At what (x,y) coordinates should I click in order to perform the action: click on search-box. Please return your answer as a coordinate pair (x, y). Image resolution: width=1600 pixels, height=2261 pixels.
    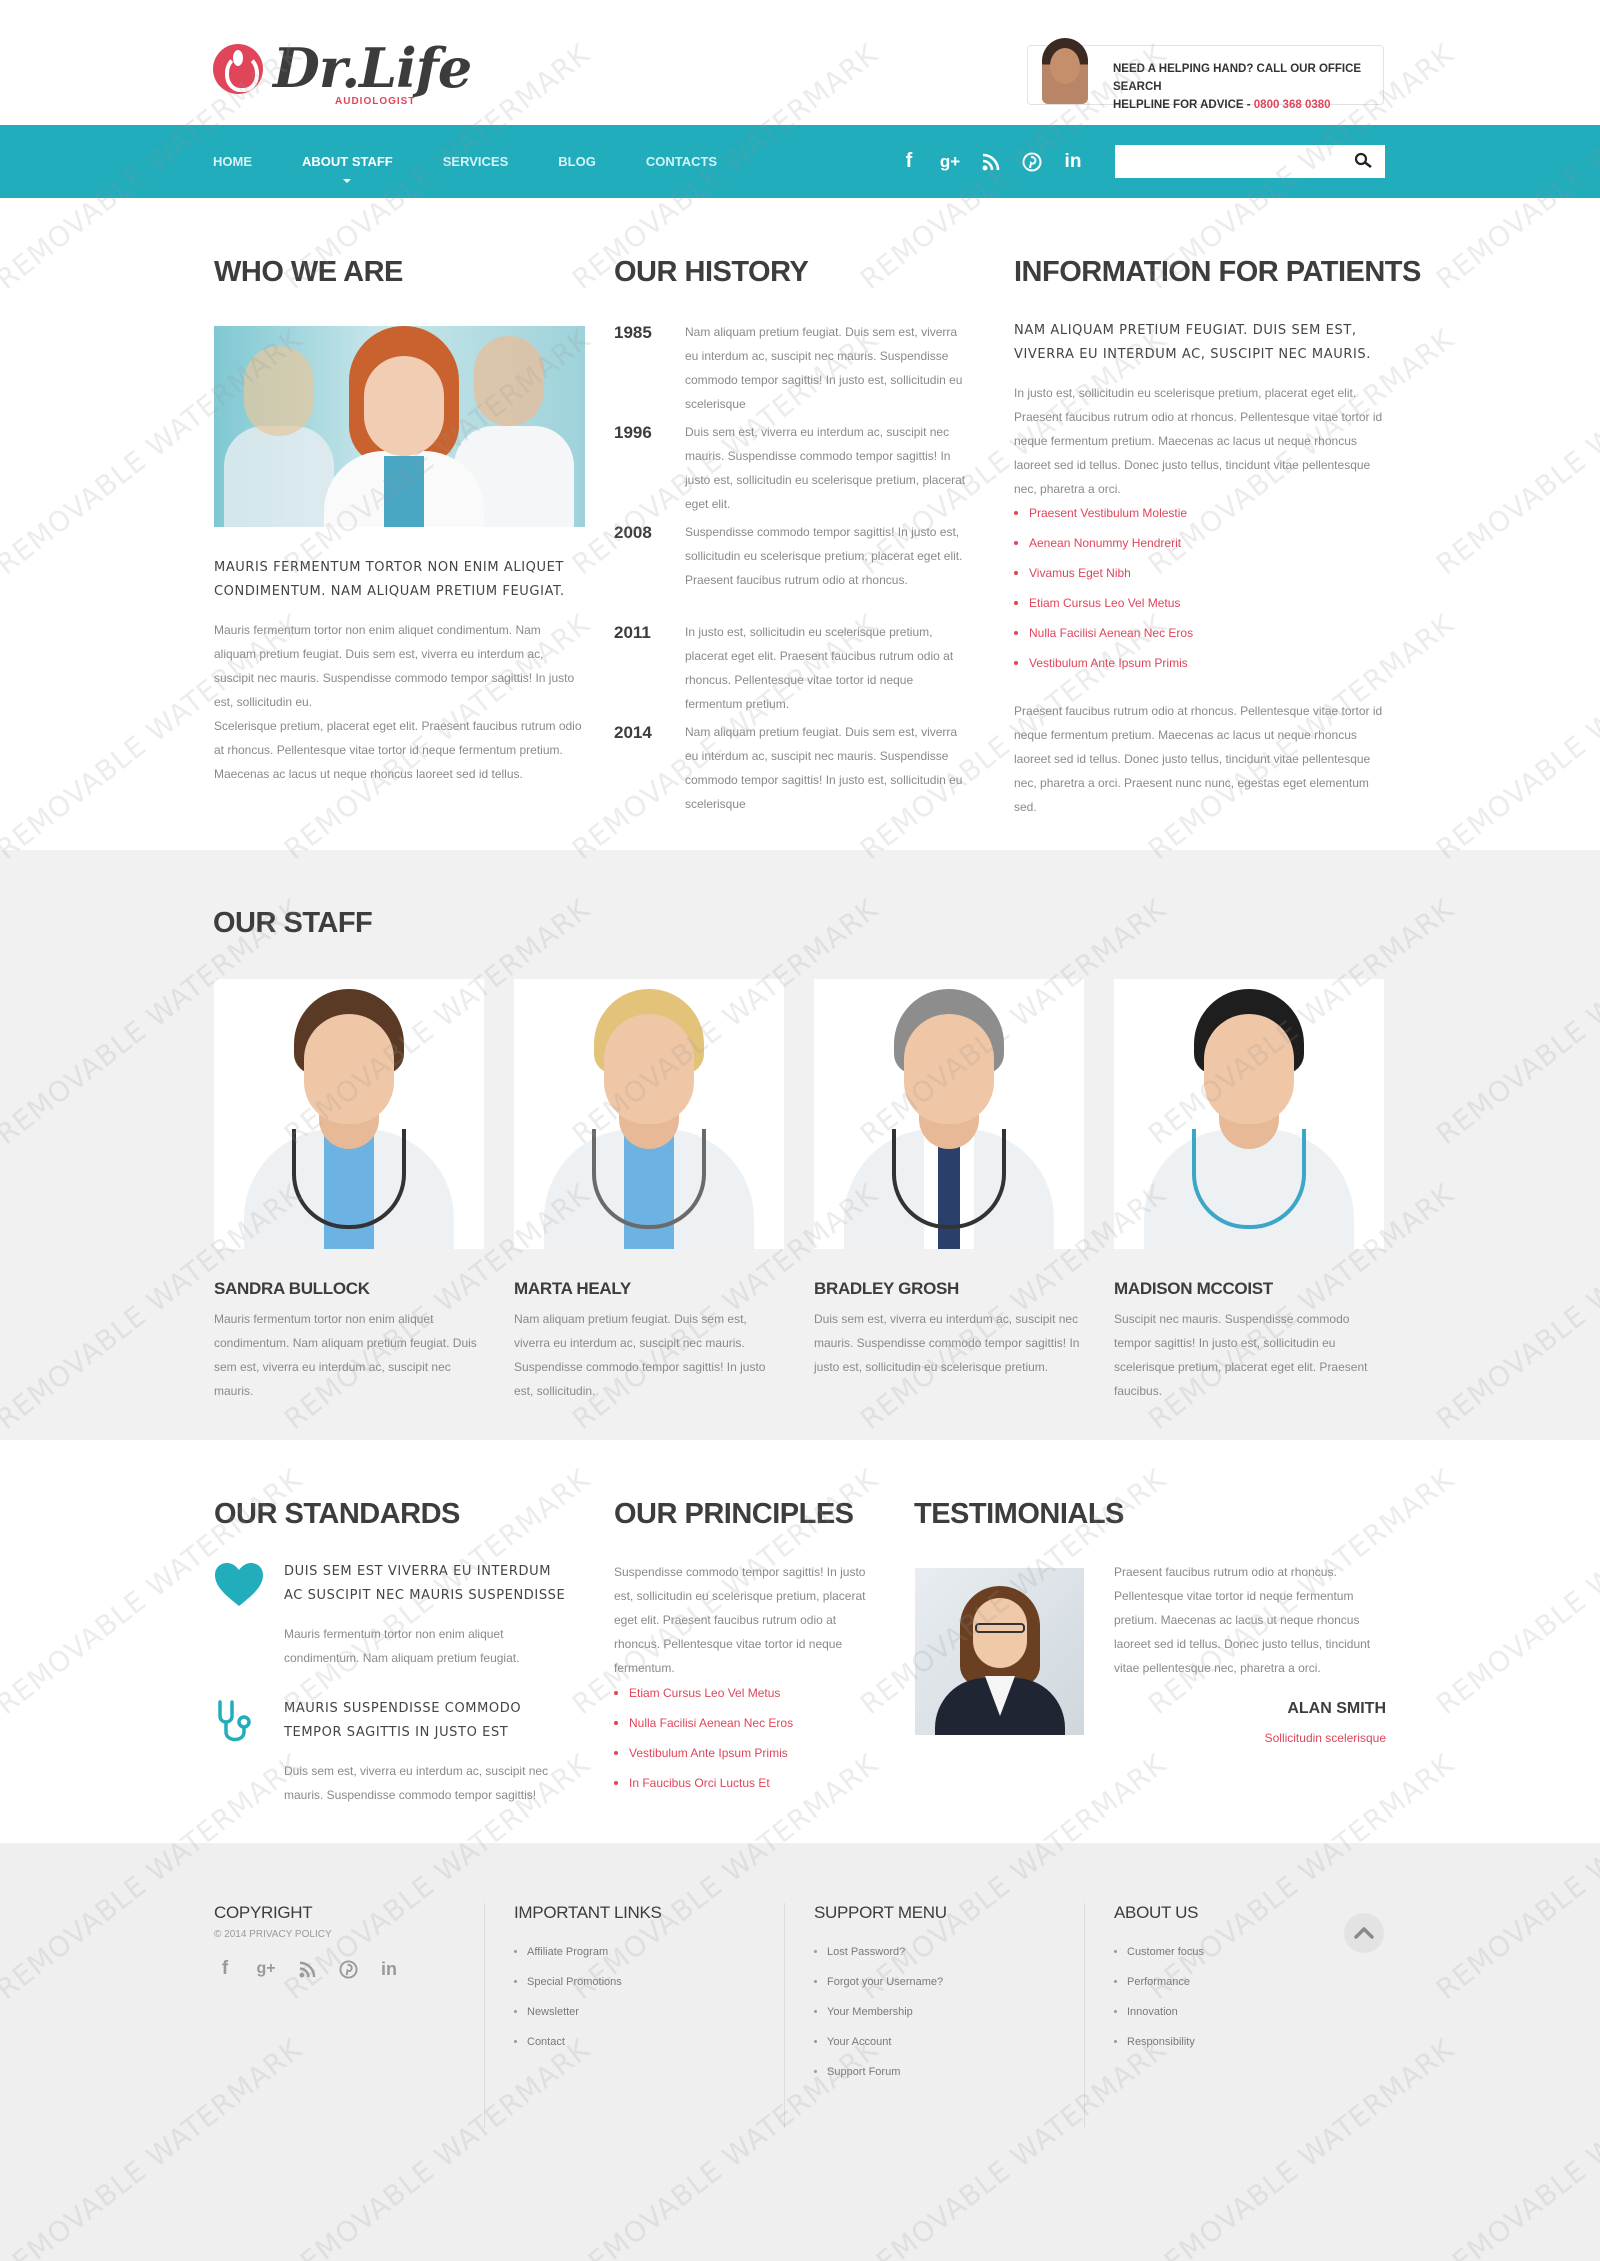
    Looking at the image, I should click on (1250, 161).